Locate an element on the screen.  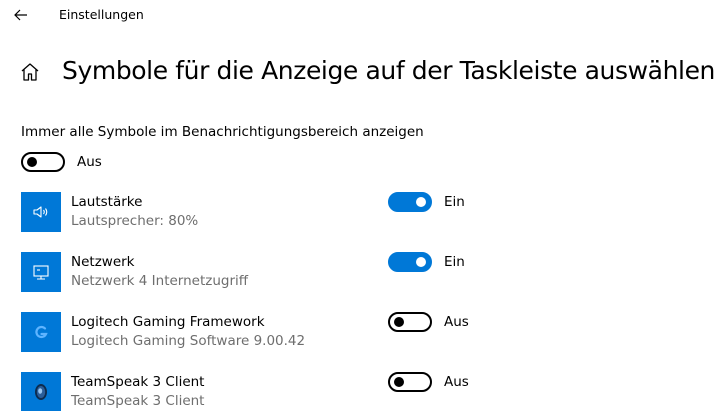
app-tile-netzwerk is located at coordinates (41, 272).